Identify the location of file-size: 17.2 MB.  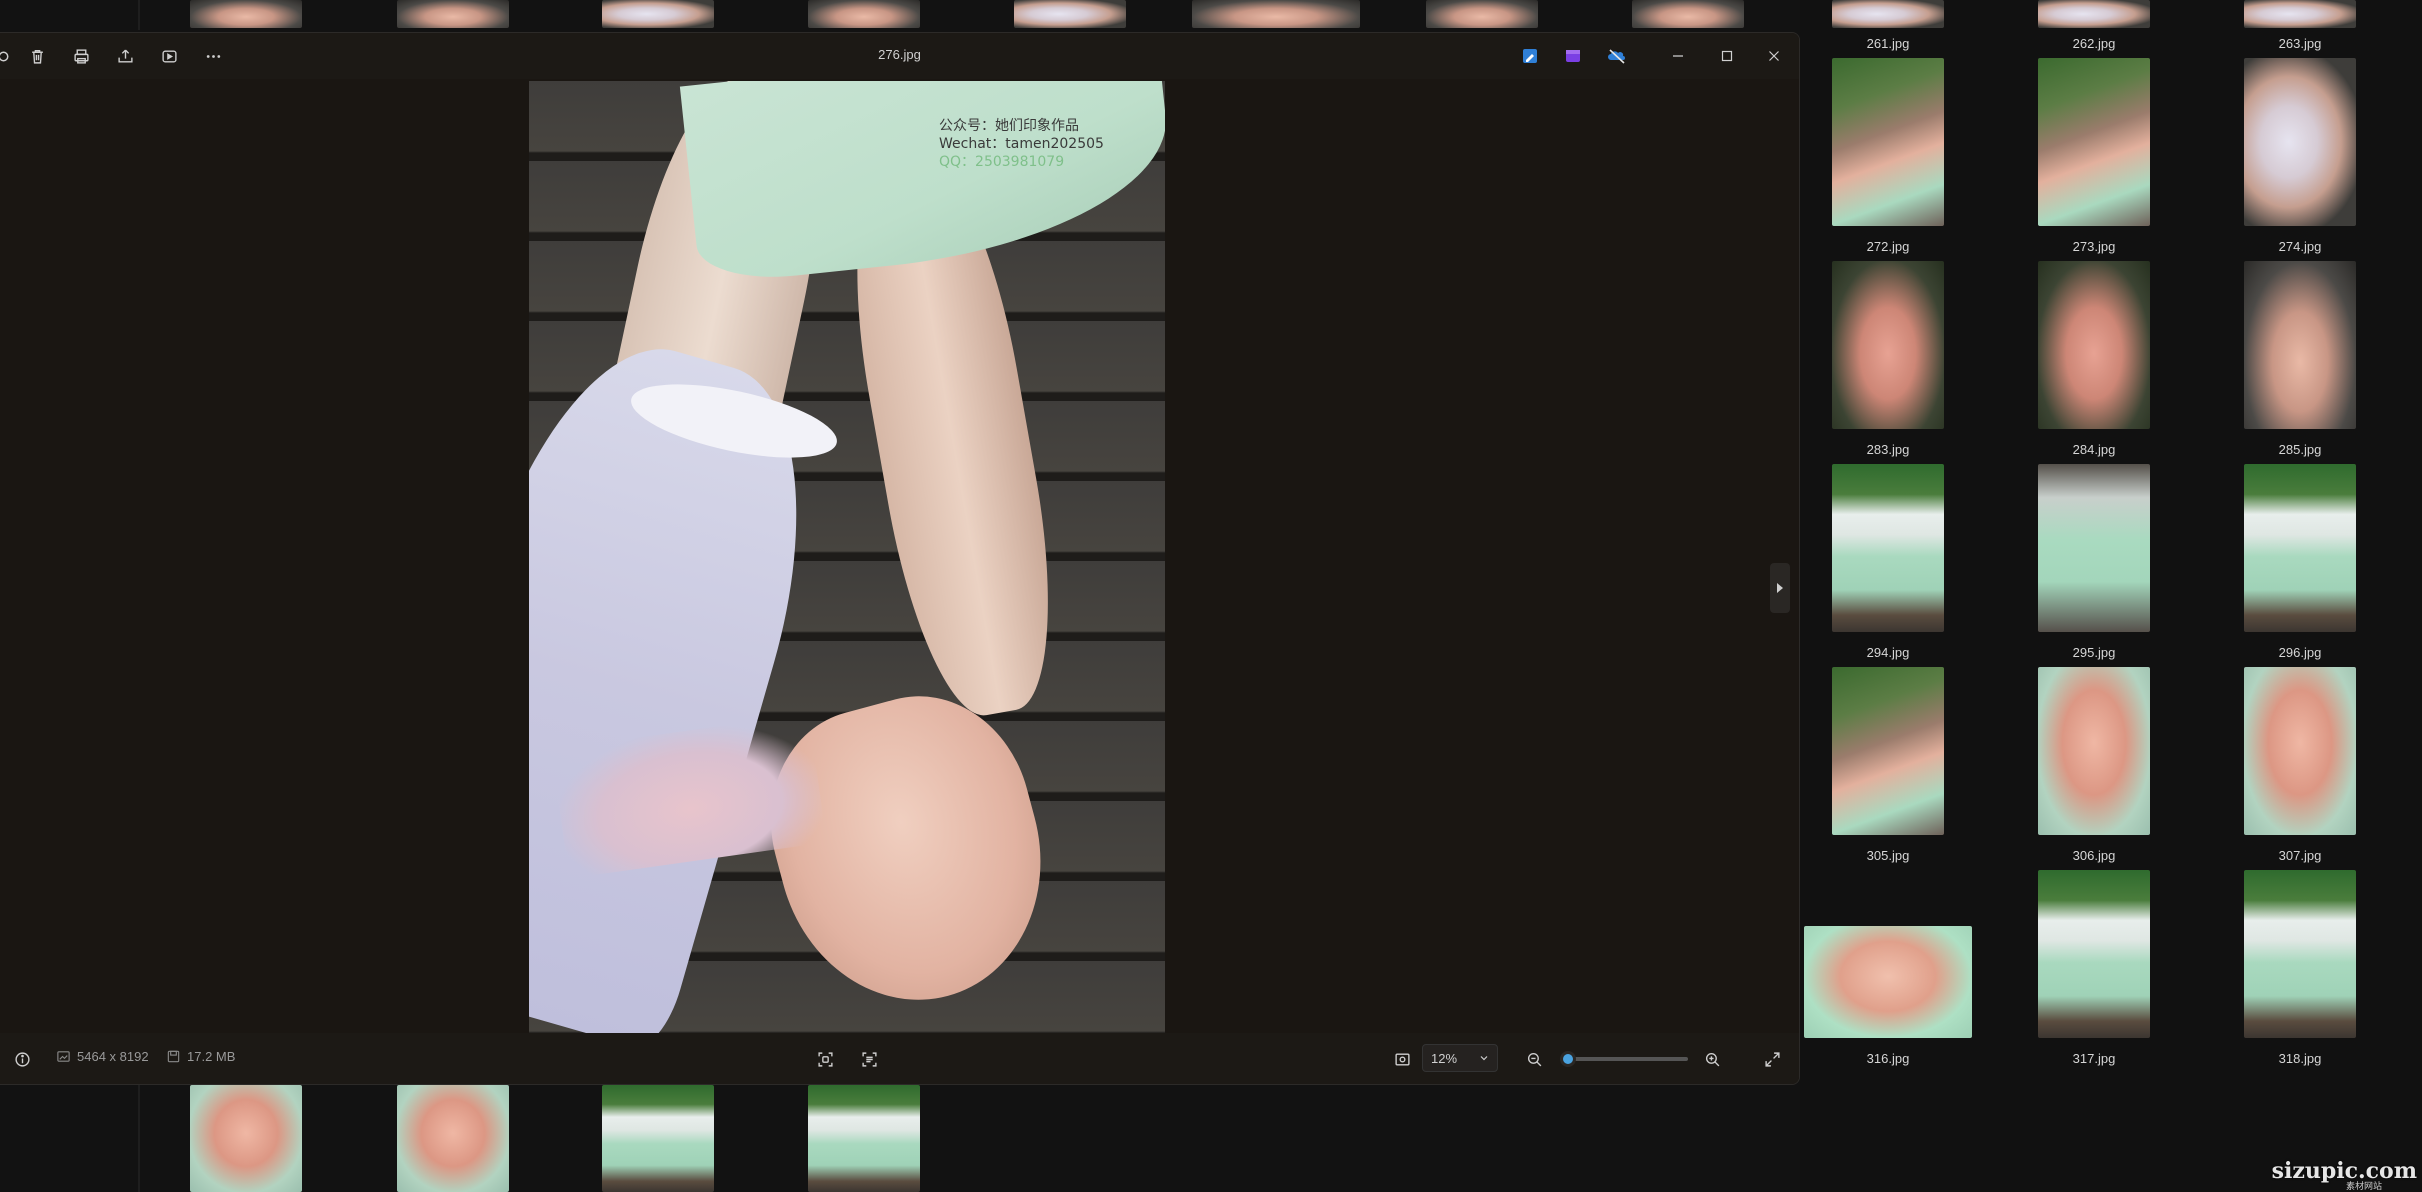
(200, 1056).